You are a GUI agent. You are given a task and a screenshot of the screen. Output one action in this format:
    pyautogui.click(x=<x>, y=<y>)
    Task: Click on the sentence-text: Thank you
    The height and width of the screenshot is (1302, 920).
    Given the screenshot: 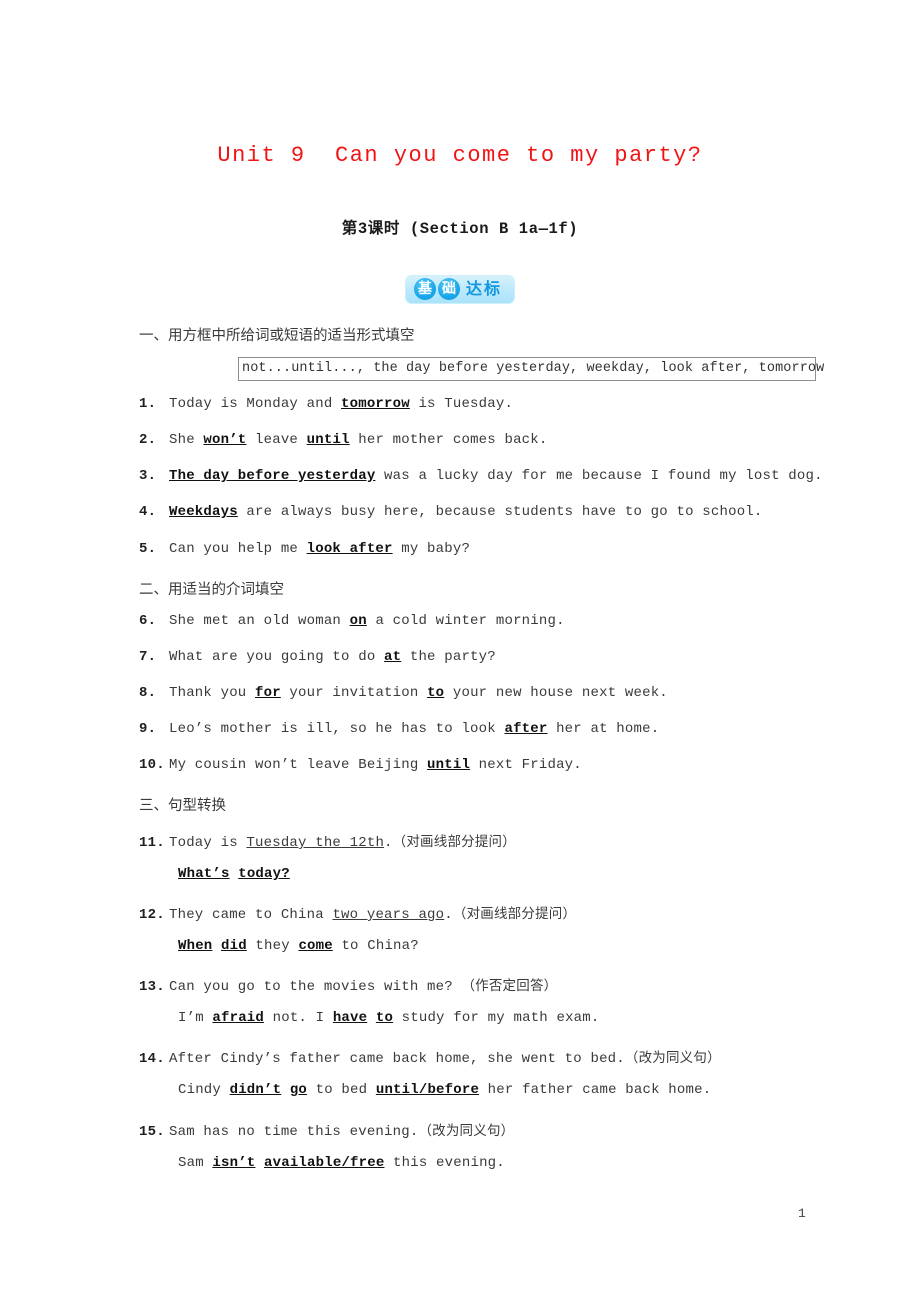 What is the action you would take?
    pyautogui.click(x=212, y=693)
    